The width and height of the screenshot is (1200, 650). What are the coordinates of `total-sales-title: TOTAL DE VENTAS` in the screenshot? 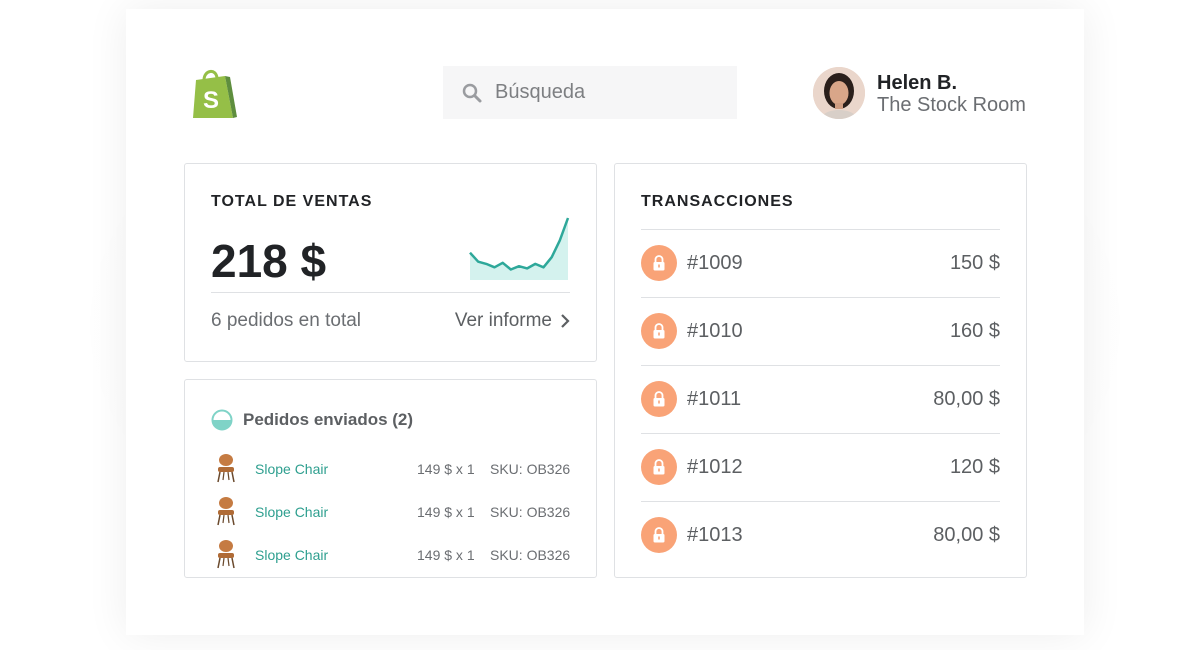 It's located at (292, 201).